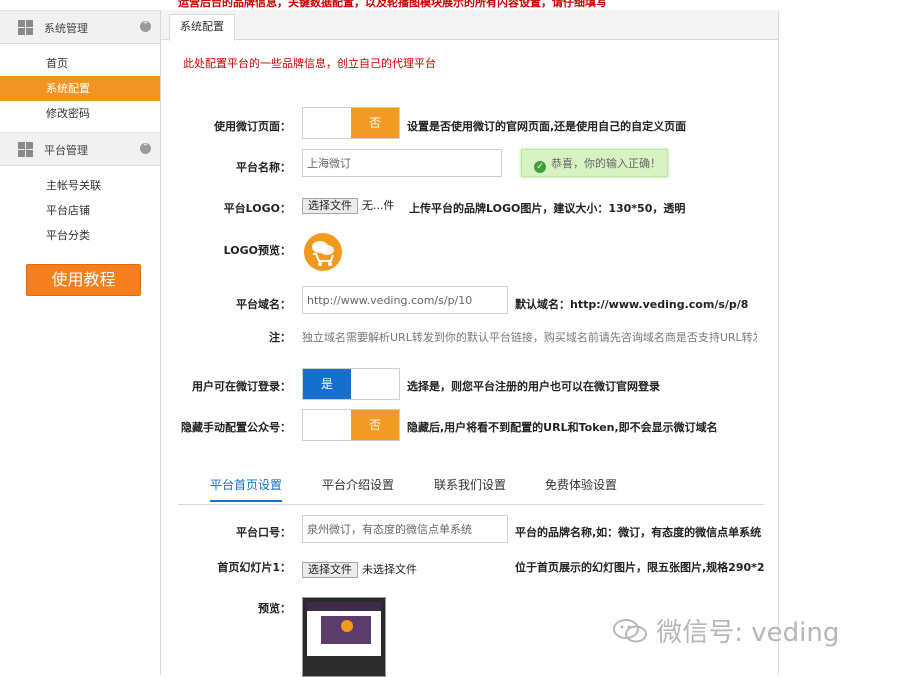 The image size is (900, 677). I want to click on subtab-contact-settings: 联系我们设置, so click(470, 488).